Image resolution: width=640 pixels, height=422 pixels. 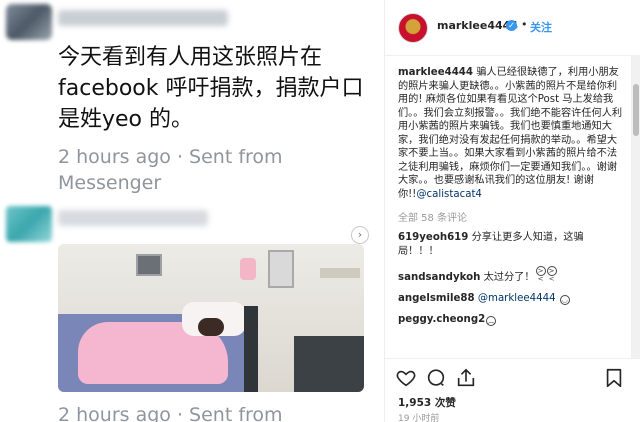 What do you see at coordinates (449, 194) in the screenshot?
I see `caption-mention: @calistacat4` at bounding box center [449, 194].